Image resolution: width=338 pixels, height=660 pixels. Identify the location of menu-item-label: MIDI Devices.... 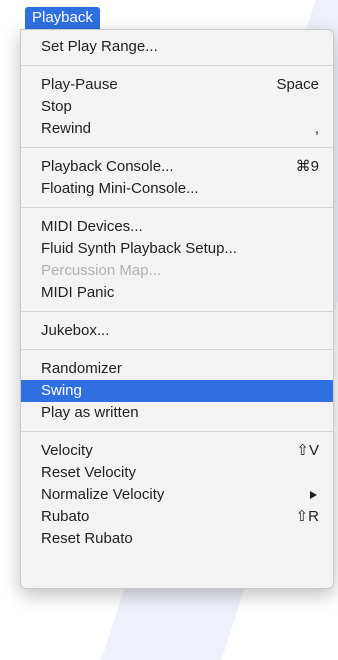
(92, 226).